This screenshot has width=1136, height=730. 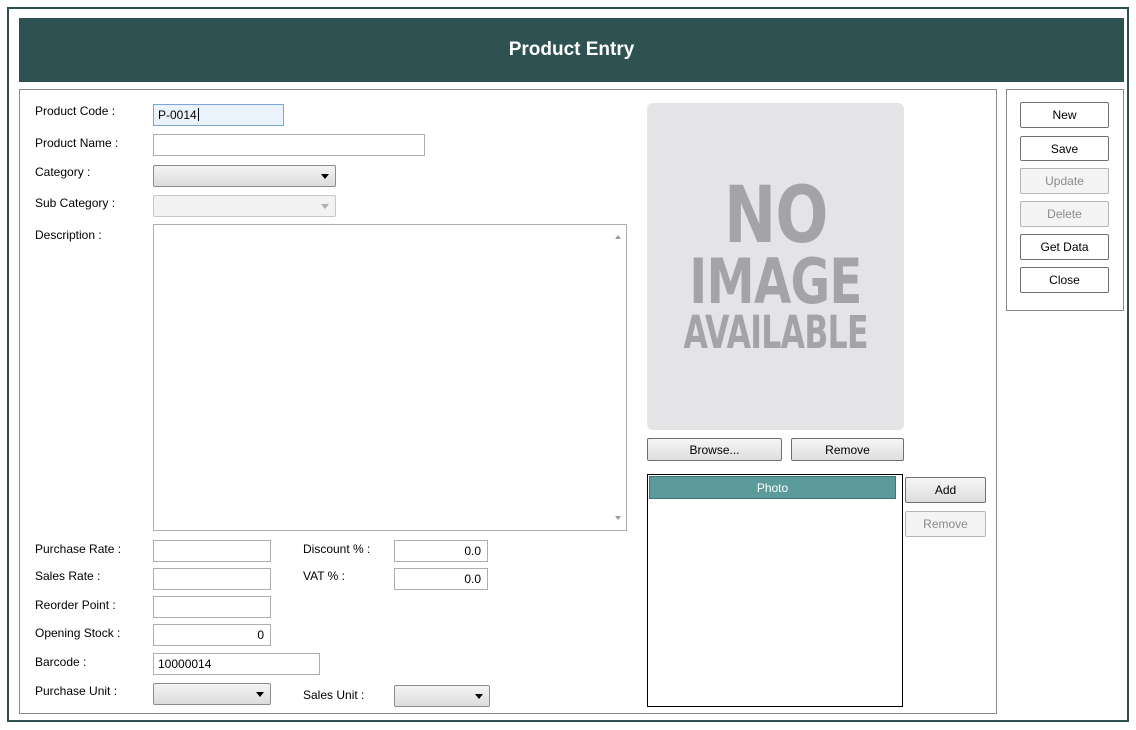 I want to click on product-code-label: Product Code :, so click(x=75, y=111).